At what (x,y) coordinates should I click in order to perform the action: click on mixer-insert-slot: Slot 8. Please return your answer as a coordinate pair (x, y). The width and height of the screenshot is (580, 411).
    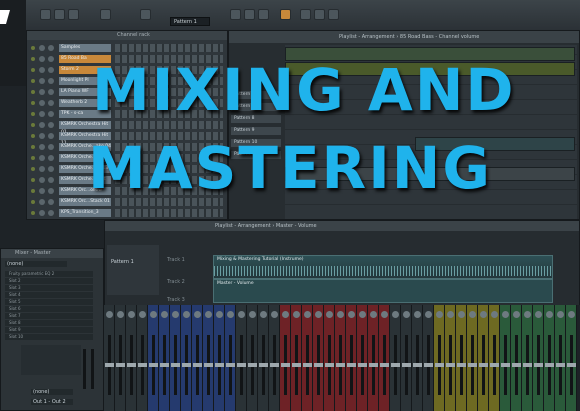
    Looking at the image, I should click on (49, 323).